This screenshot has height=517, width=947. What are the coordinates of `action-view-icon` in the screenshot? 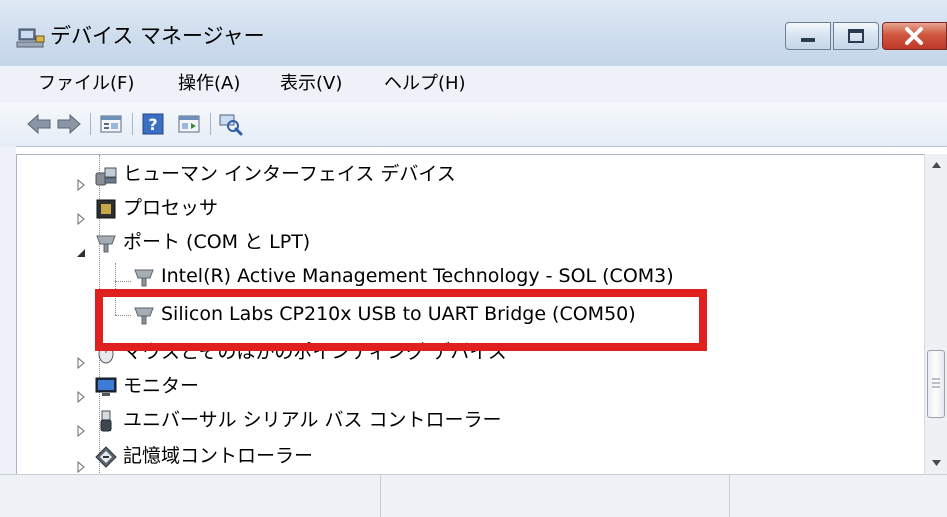 It's located at (189, 124).